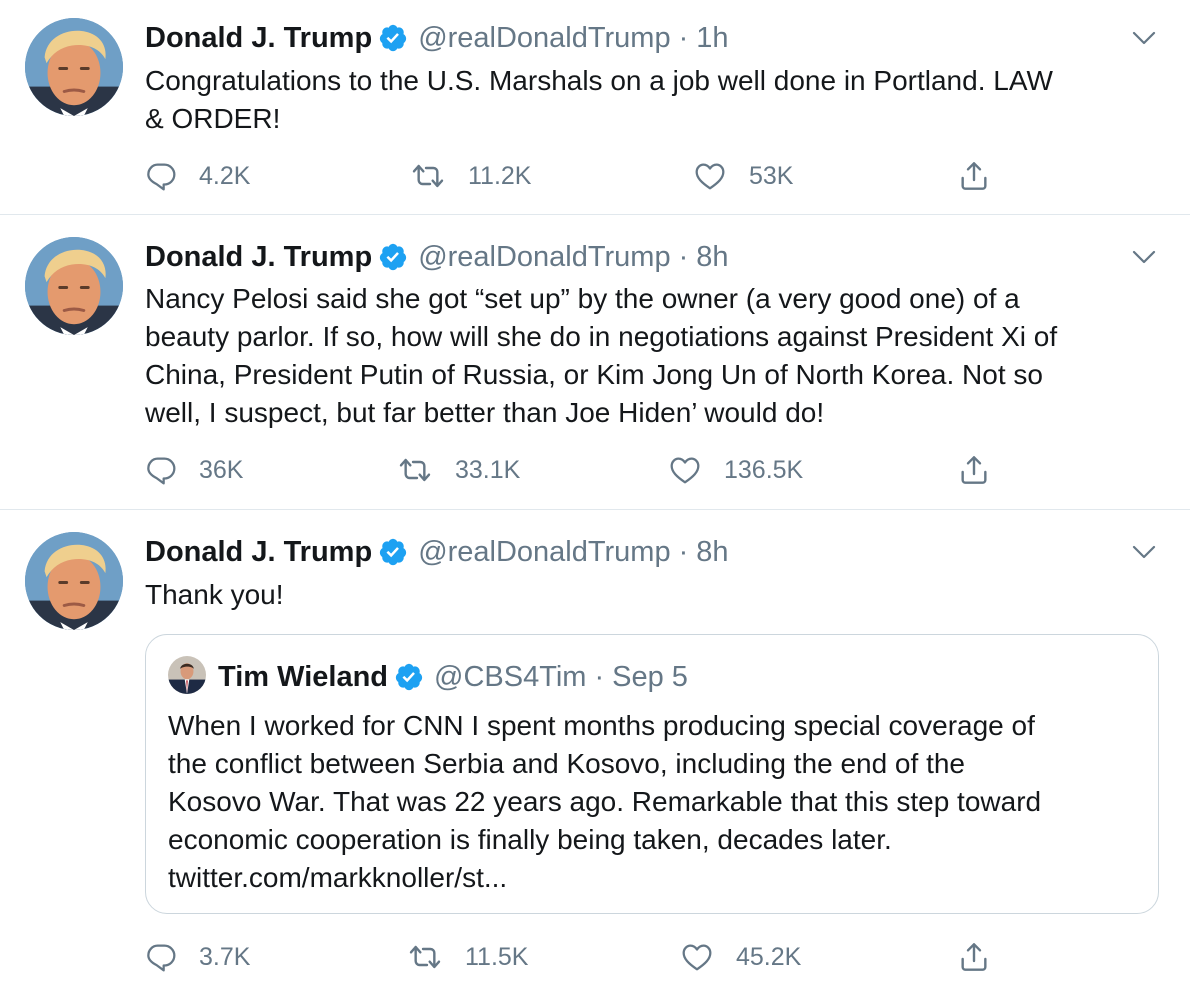 This screenshot has width=1190, height=988. What do you see at coordinates (712, 38) in the screenshot?
I see `timestamp: 1h` at bounding box center [712, 38].